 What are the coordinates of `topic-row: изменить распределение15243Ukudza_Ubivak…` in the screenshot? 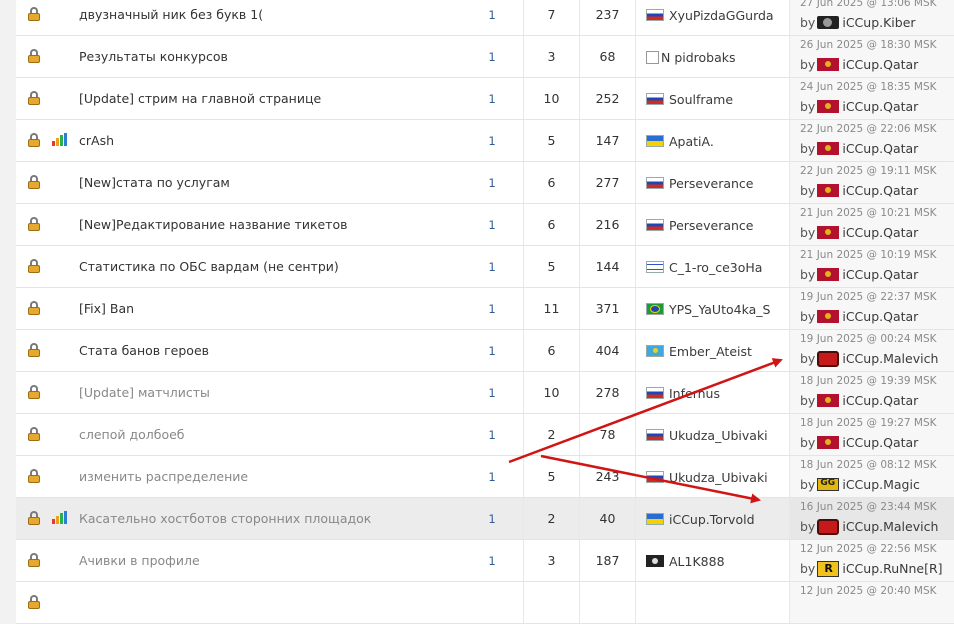 It's located at (485, 477).